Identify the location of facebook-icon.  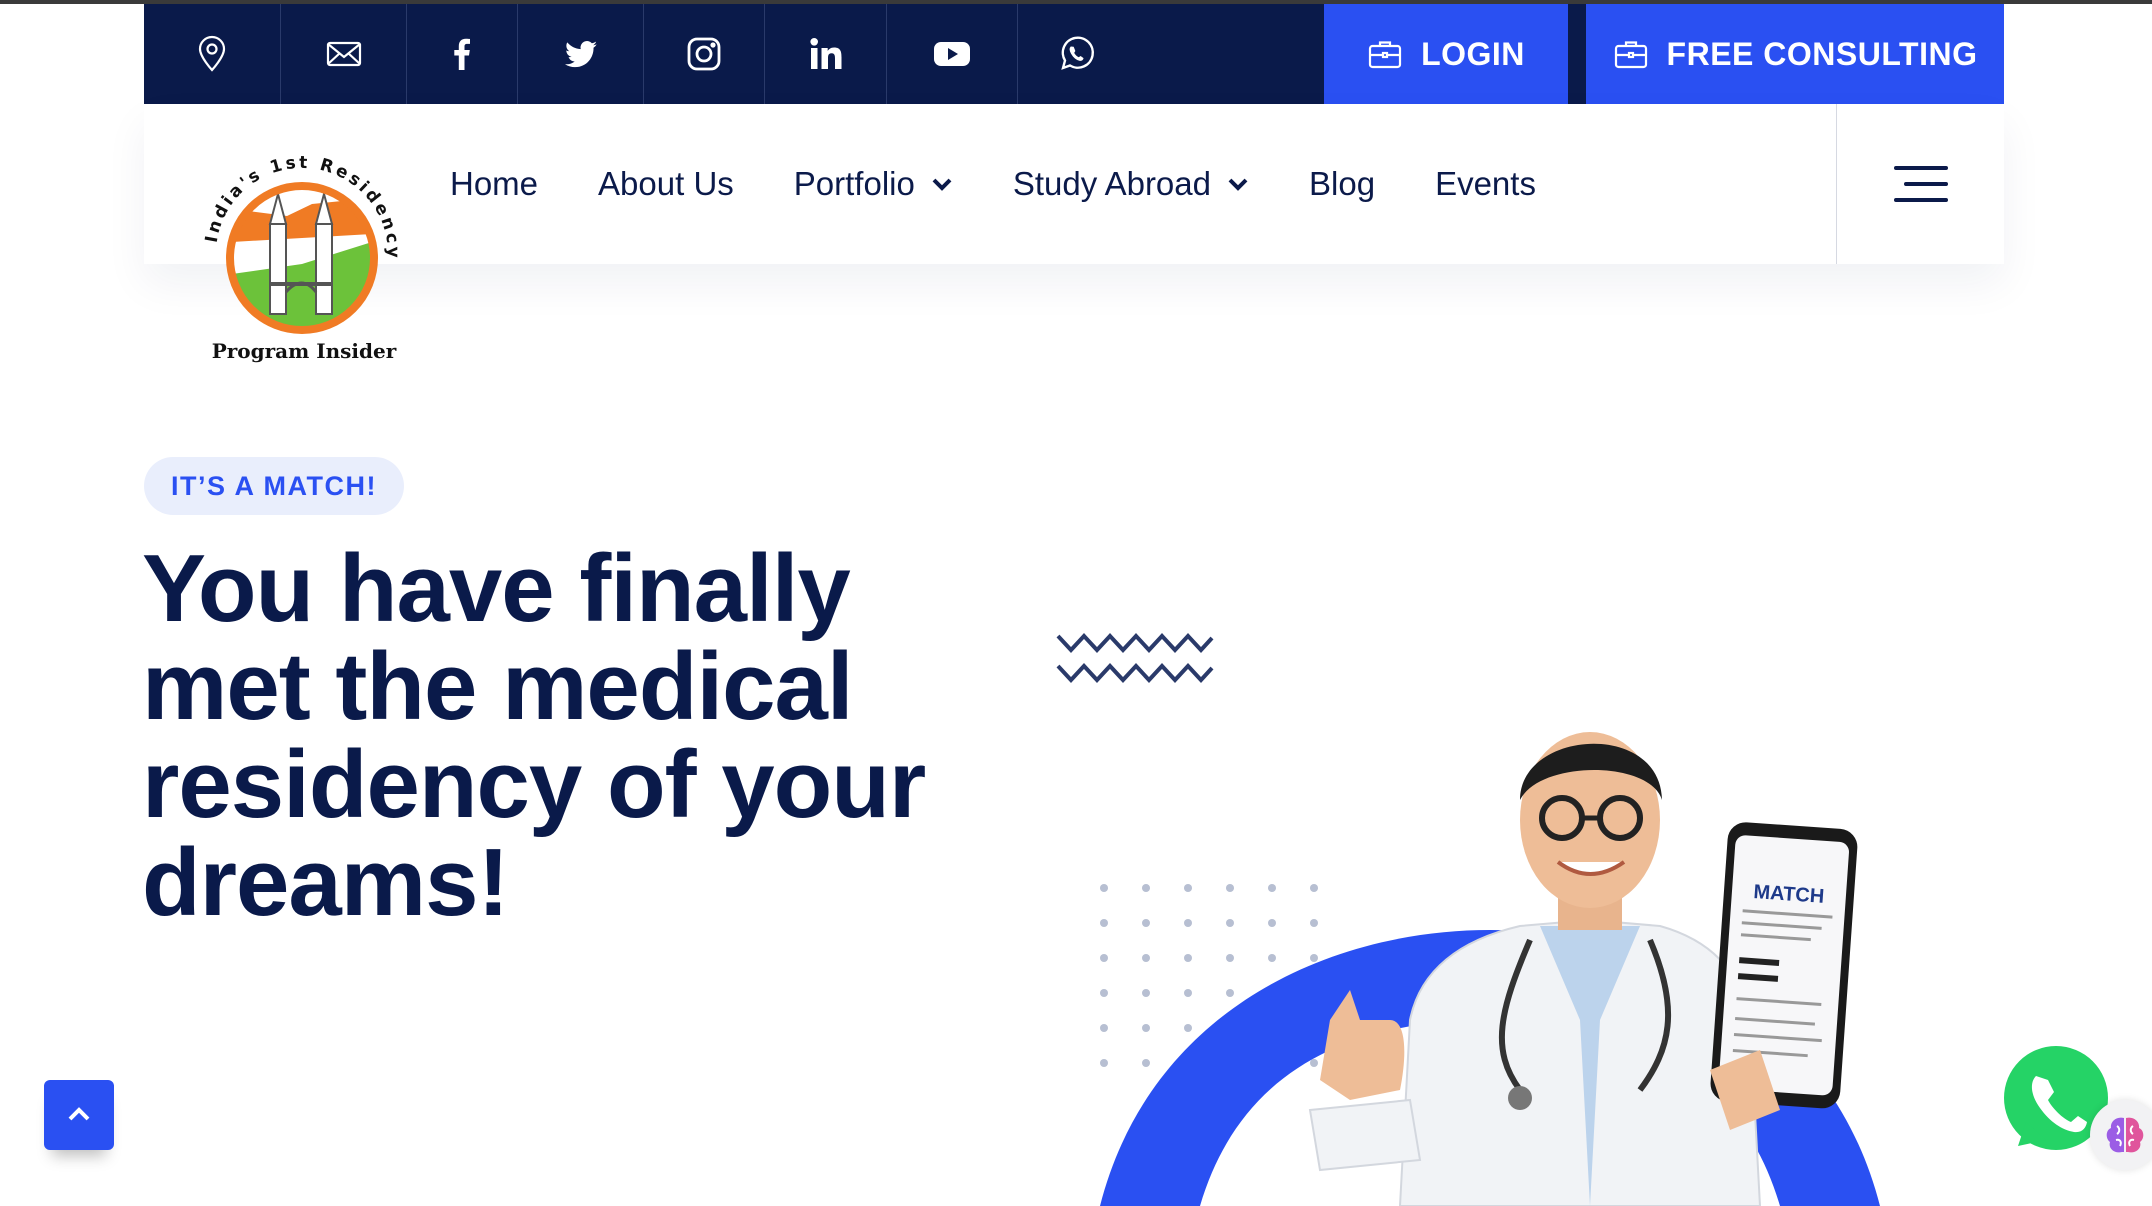
(462, 54).